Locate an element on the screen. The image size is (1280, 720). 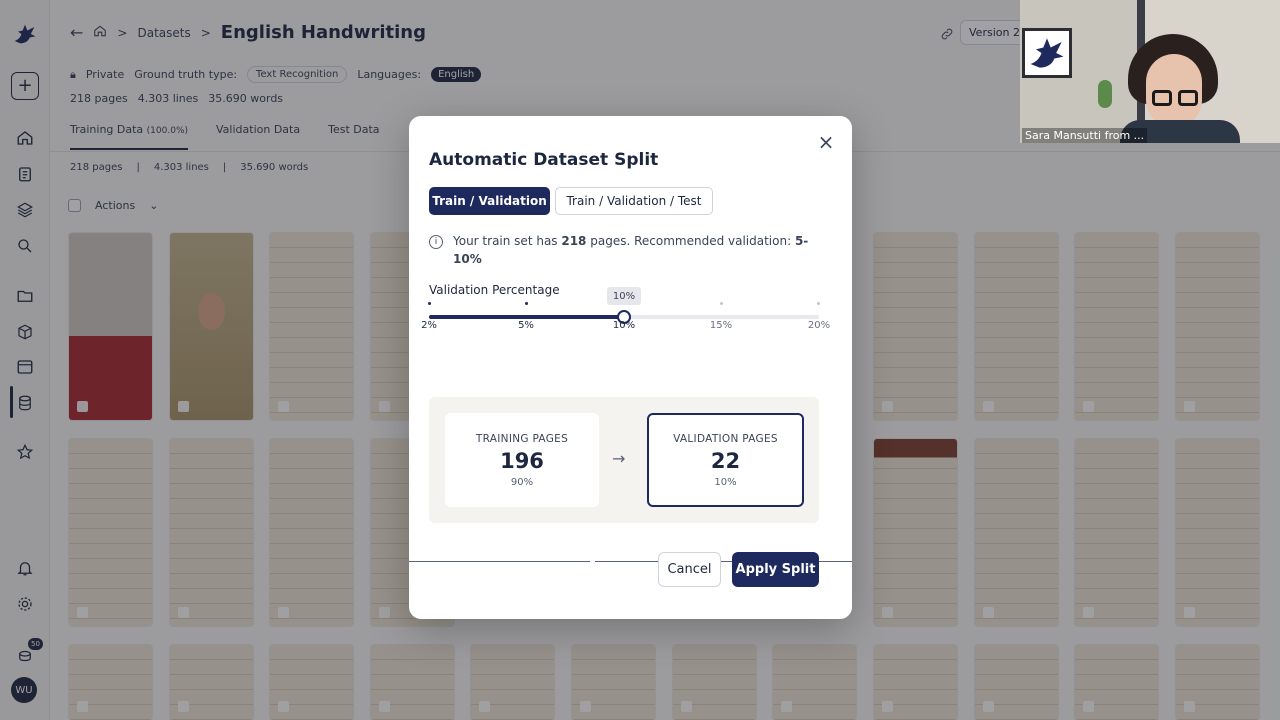
tick-label: 20% is located at coordinates (819, 325).